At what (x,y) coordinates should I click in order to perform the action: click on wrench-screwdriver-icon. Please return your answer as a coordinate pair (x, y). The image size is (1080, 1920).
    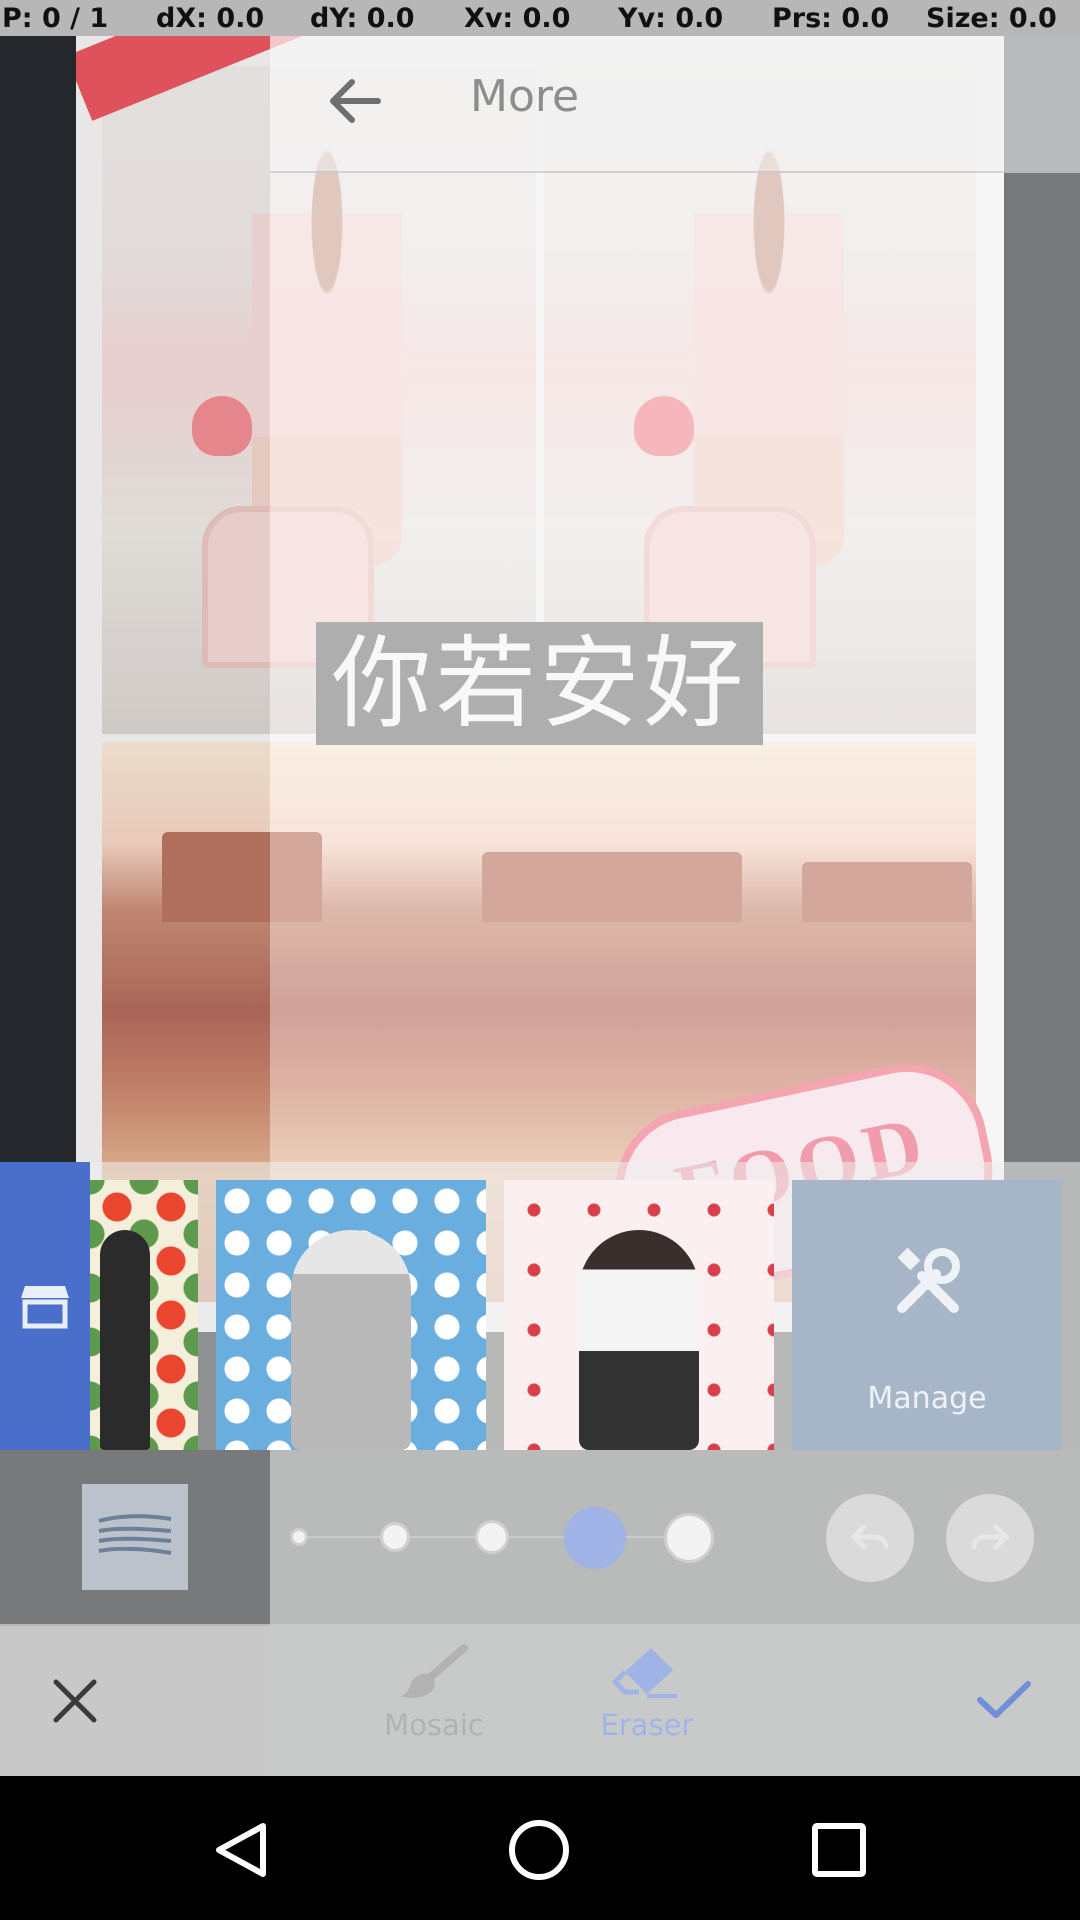
    Looking at the image, I should click on (928, 1280).